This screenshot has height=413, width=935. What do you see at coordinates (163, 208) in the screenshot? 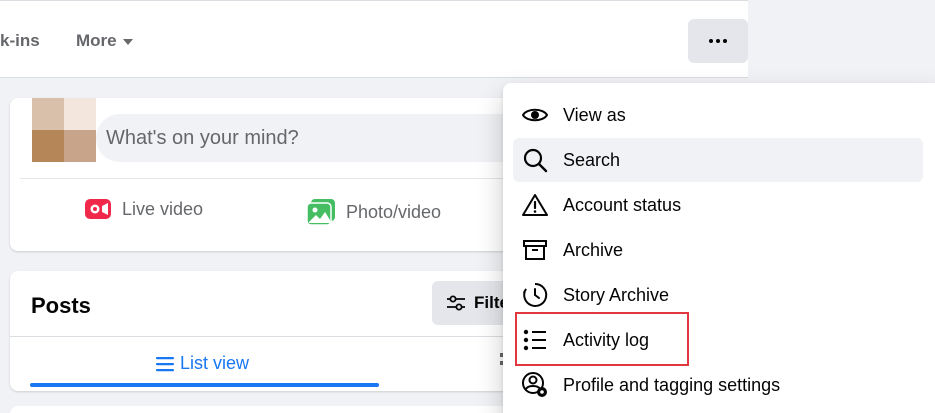
I see `live-video-label: Live video` at bounding box center [163, 208].